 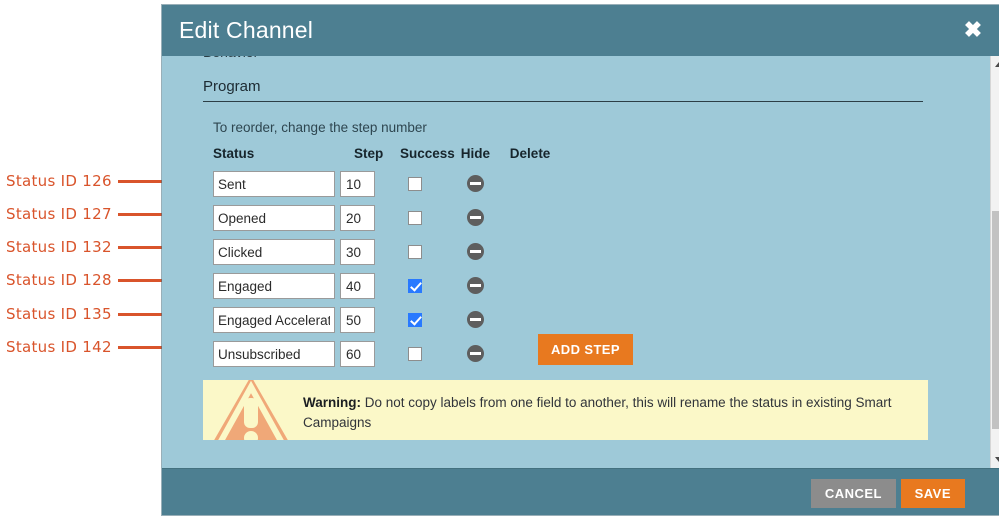 I want to click on program-field: Program, so click(x=563, y=90).